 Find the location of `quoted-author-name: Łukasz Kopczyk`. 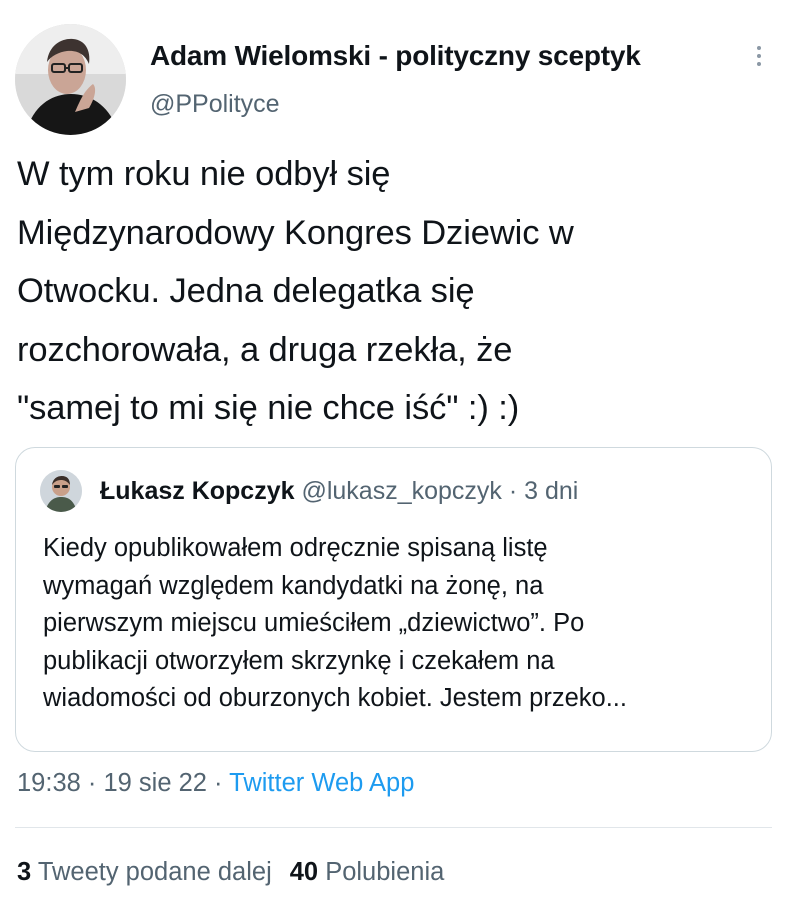

quoted-author-name: Łukasz Kopczyk is located at coordinates (197, 491).